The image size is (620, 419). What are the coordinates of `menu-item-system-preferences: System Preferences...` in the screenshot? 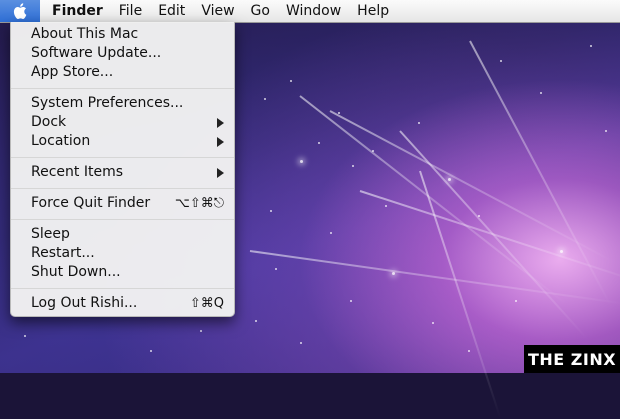 It's located at (122, 103).